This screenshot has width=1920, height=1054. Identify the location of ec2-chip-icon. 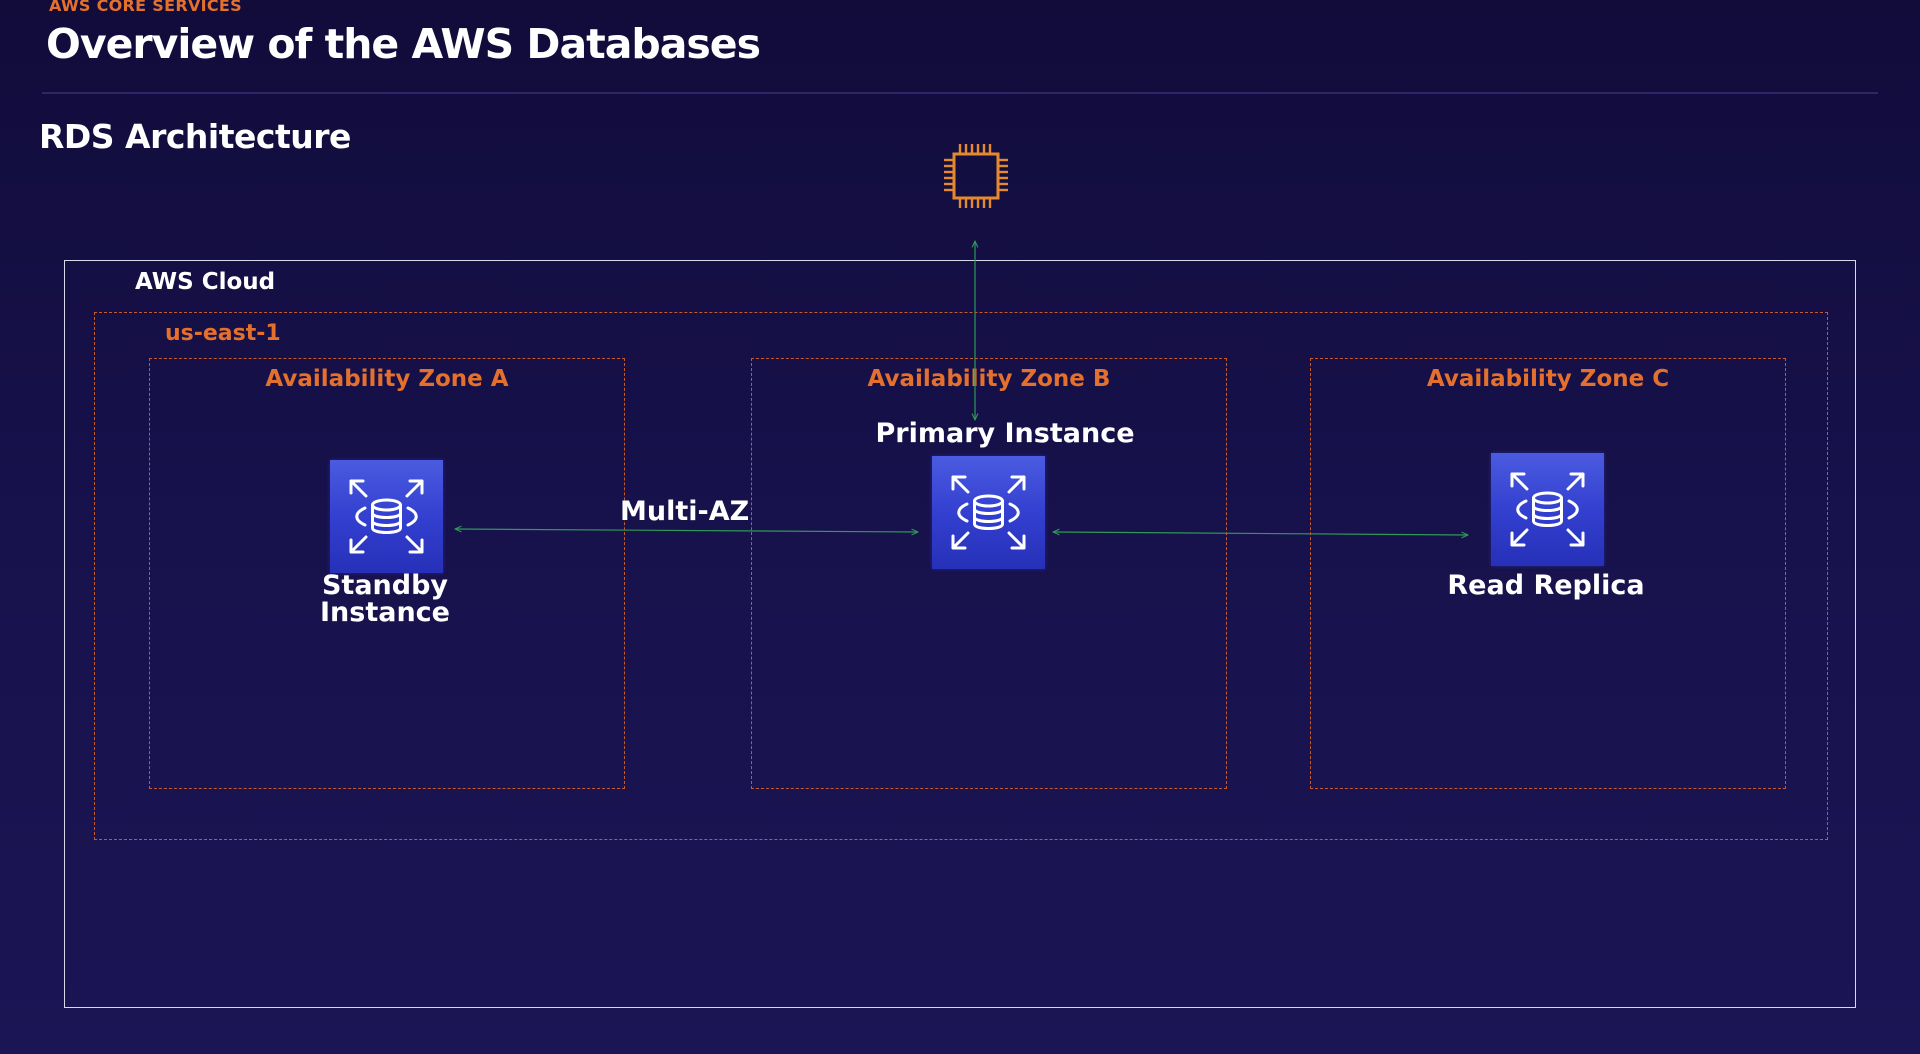
(976, 176).